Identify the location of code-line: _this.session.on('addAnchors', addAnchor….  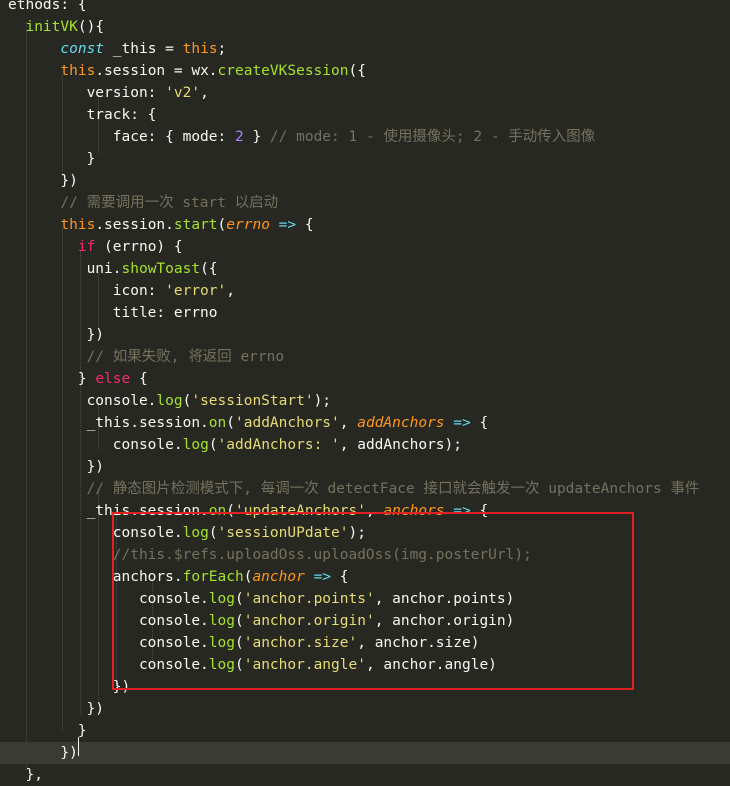
(365, 423).